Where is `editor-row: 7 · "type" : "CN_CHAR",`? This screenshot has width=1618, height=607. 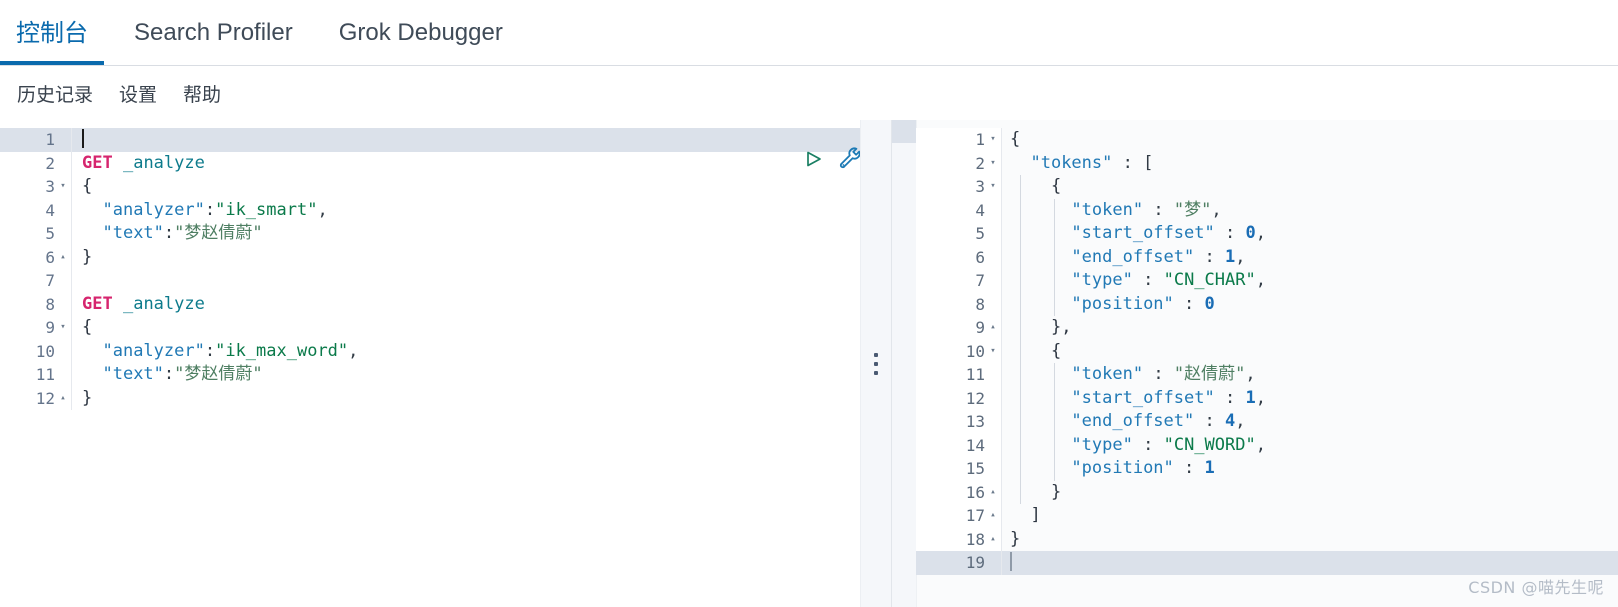 editor-row: 7 · "type" : "CN_CHAR", is located at coordinates (1267, 281).